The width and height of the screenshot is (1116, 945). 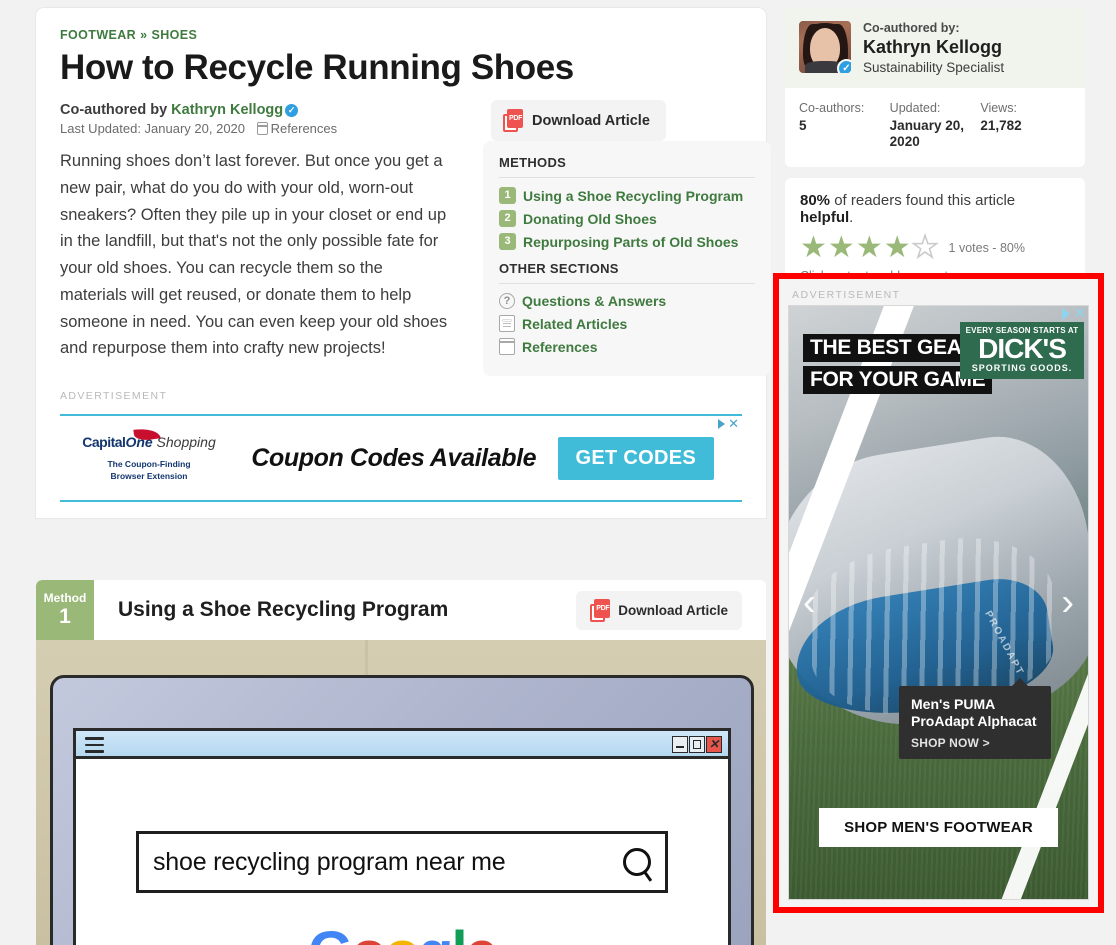 What do you see at coordinates (153, 129) in the screenshot?
I see `last-updated-text: Last Updated: January 20, 2020` at bounding box center [153, 129].